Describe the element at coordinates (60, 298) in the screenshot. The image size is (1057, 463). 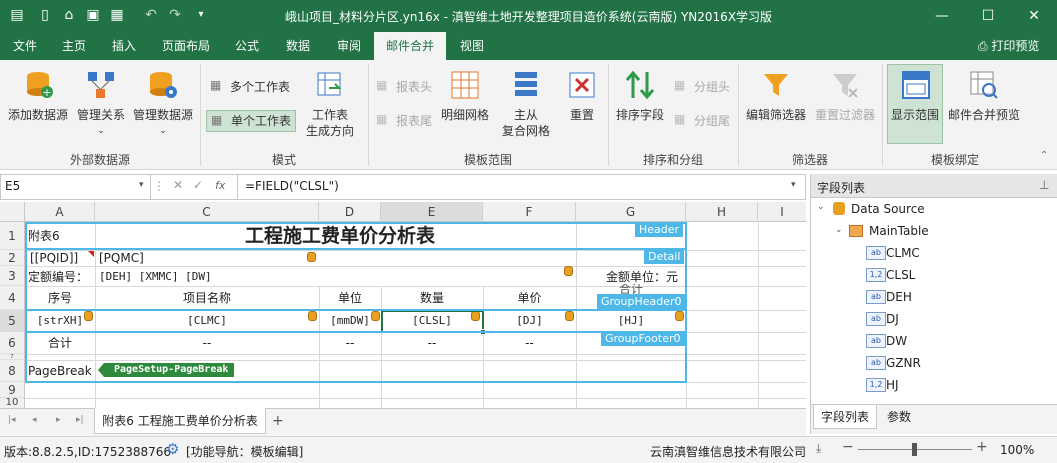
I see `header-seq-cell: 序号` at that location.